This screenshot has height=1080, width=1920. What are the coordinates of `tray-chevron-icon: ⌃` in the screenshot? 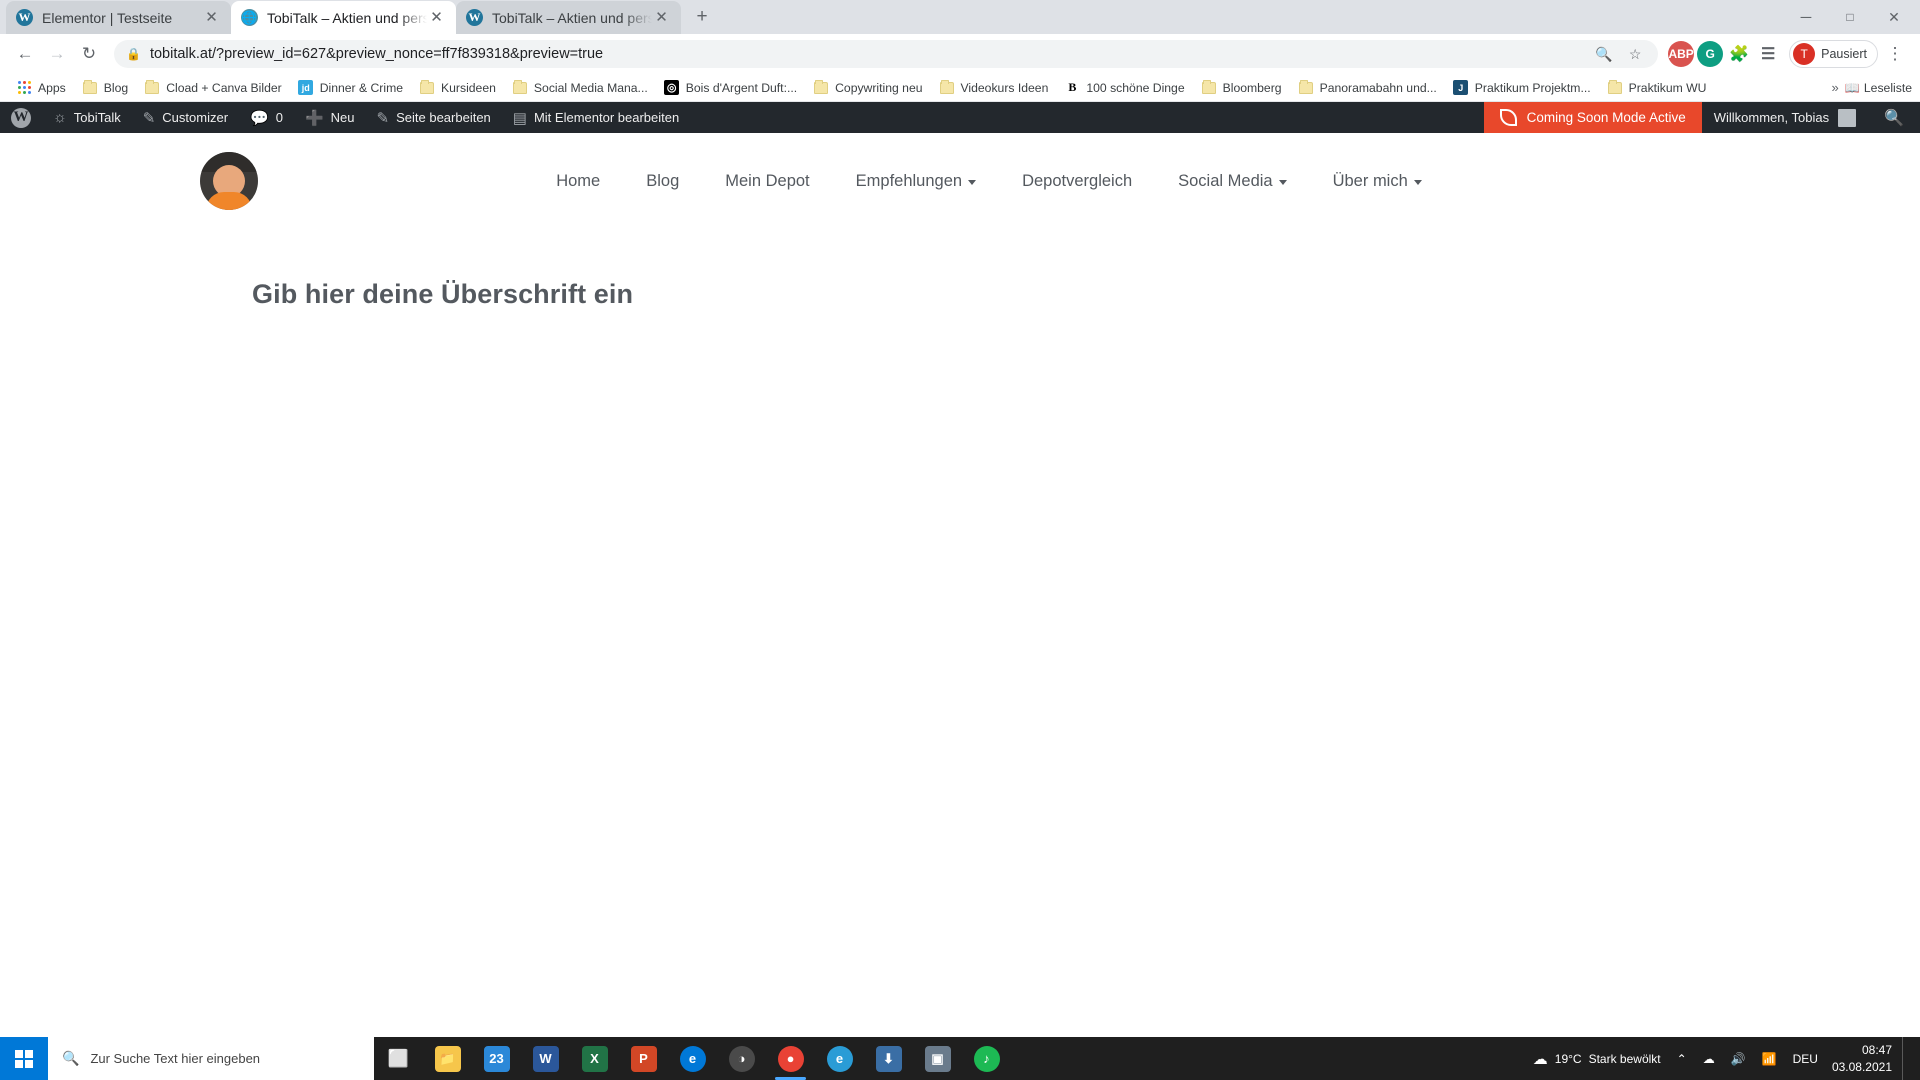 It's located at (1682, 1059).